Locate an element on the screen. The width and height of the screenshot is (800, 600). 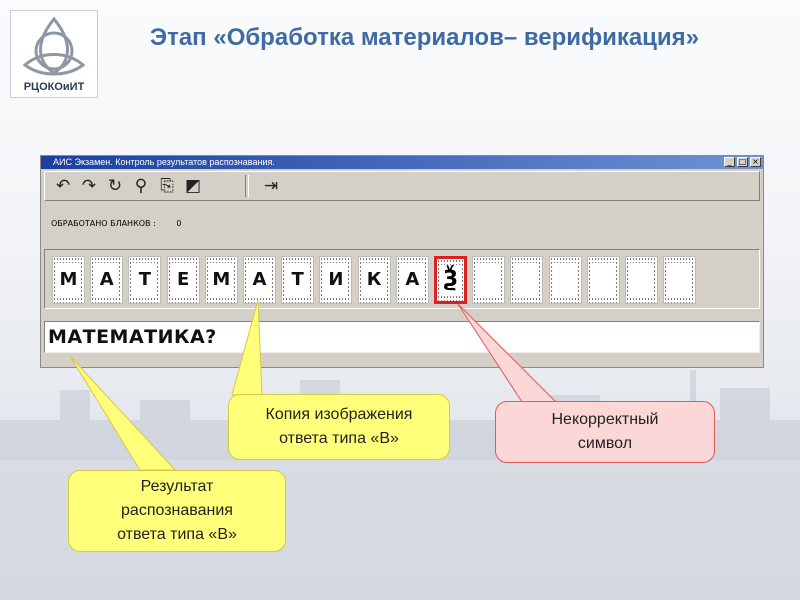
callout-recognition-result: Результат распознавания ответа типа «В» is located at coordinates (177, 511).